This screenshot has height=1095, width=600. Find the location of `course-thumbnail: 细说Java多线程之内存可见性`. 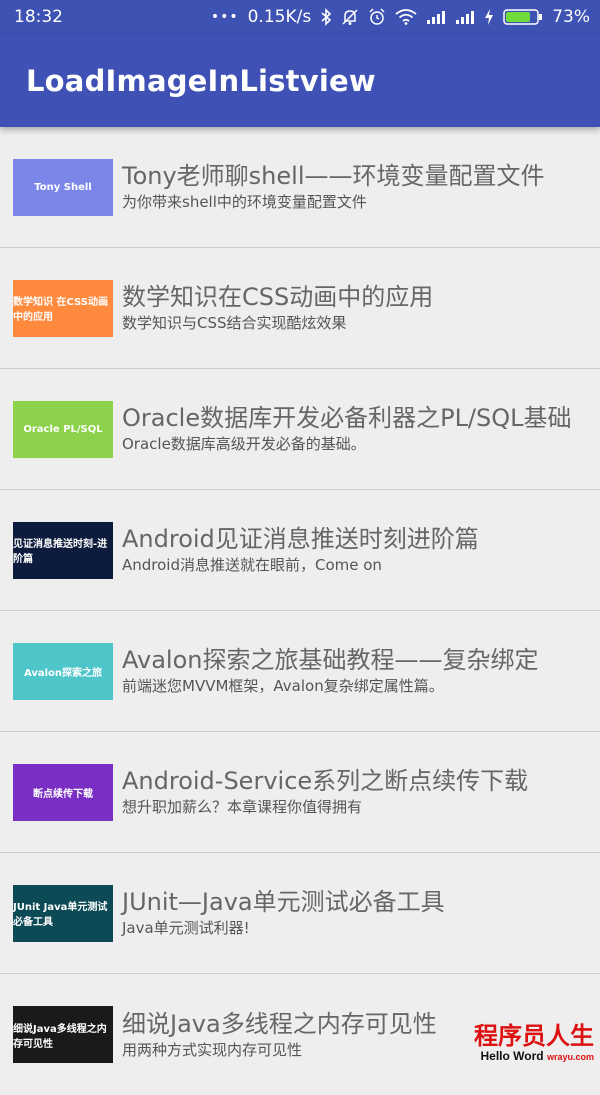

course-thumbnail: 细说Java多线程之内存可见性 is located at coordinates (63, 1034).